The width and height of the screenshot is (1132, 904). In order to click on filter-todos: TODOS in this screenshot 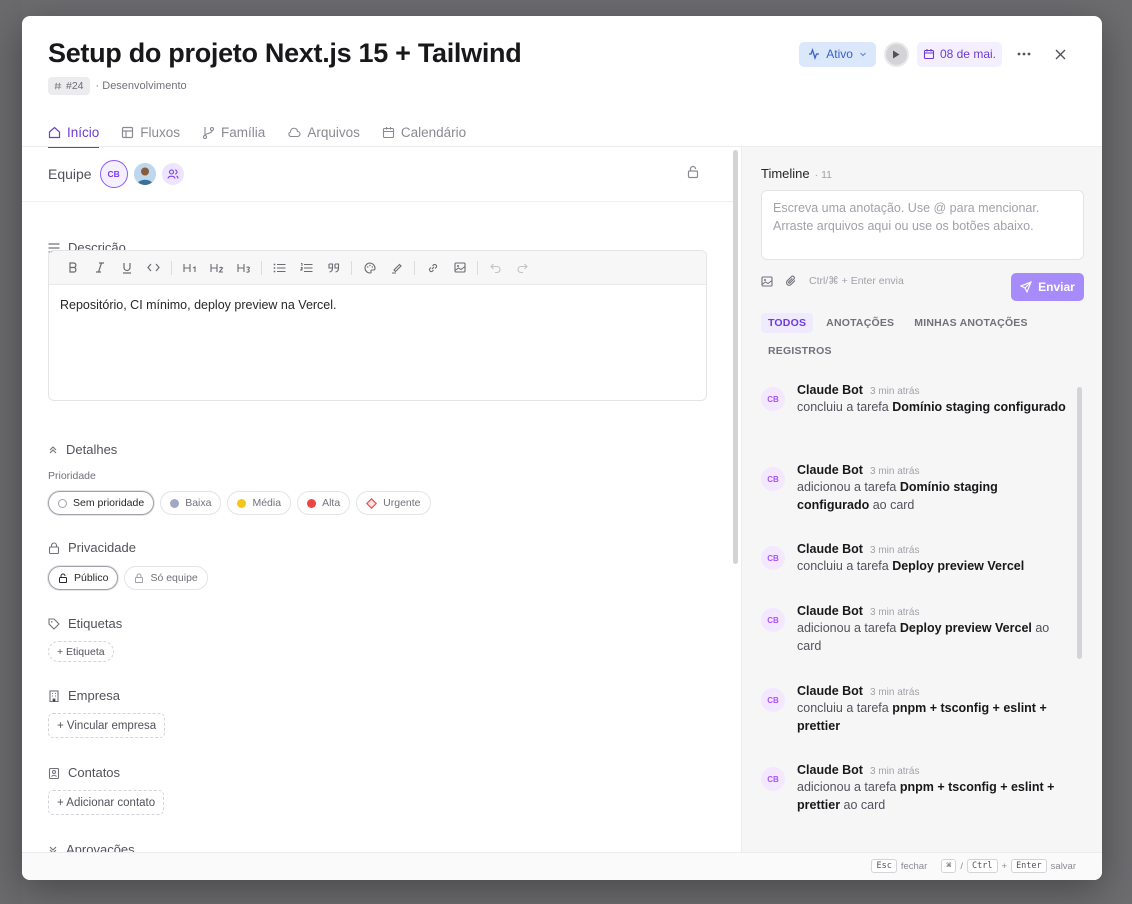, I will do `click(787, 323)`.